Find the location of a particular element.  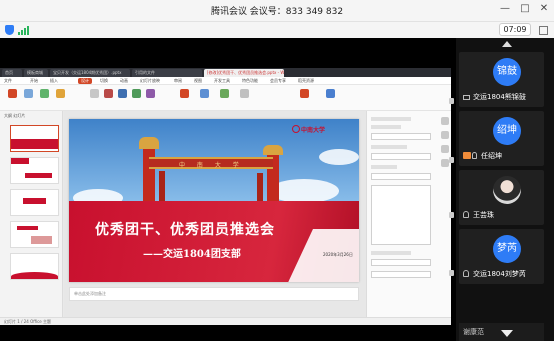

meeting-timer: 07:09 is located at coordinates (515, 29).